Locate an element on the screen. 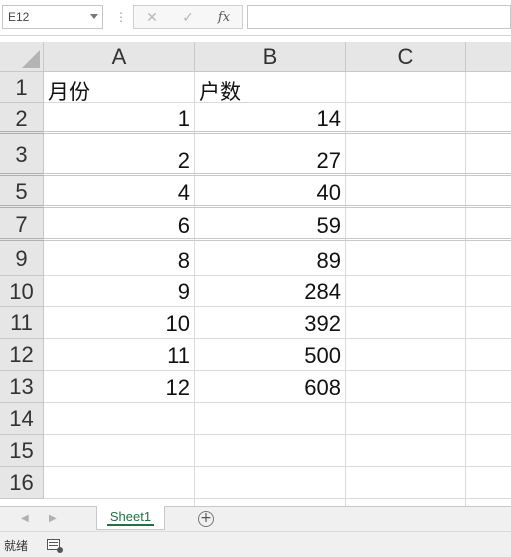 The width and height of the screenshot is (511, 557). active-tab-underline is located at coordinates (130, 525).